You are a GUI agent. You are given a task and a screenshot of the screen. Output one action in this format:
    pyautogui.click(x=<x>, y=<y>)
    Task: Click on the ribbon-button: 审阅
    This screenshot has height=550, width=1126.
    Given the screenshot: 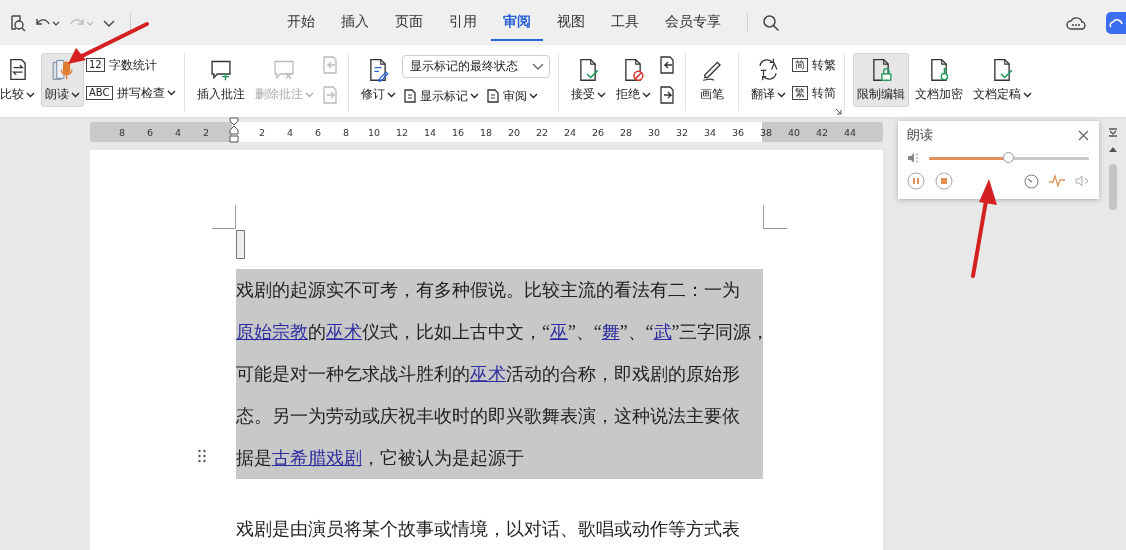 What is the action you would take?
    pyautogui.click(x=511, y=96)
    